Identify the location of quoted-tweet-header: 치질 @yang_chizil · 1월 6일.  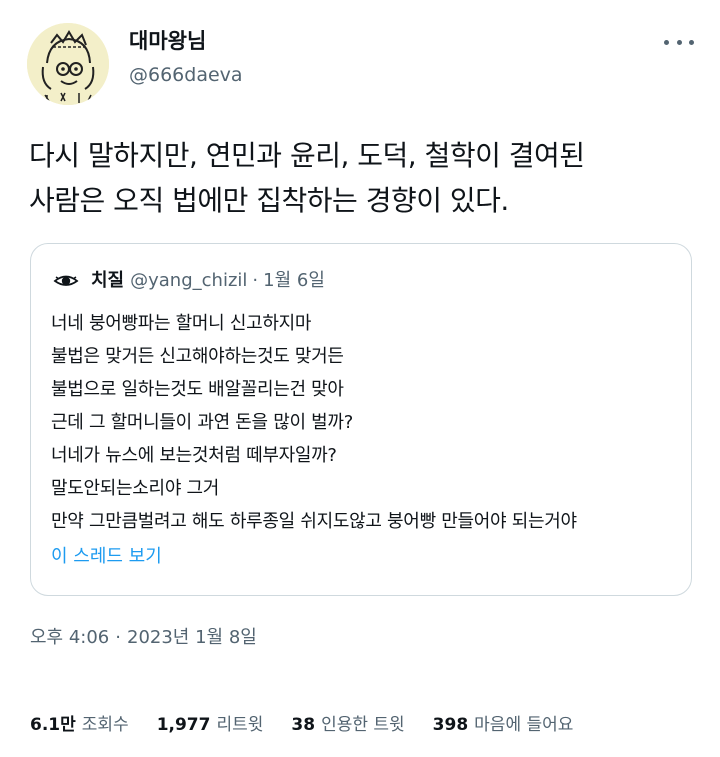
(189, 281).